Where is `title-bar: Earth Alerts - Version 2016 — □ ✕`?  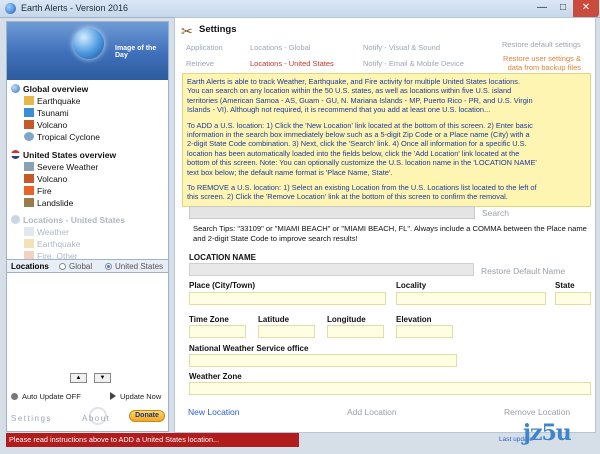
title-bar: Earth Alerts - Version 2016 — □ ✕ is located at coordinates (300, 9).